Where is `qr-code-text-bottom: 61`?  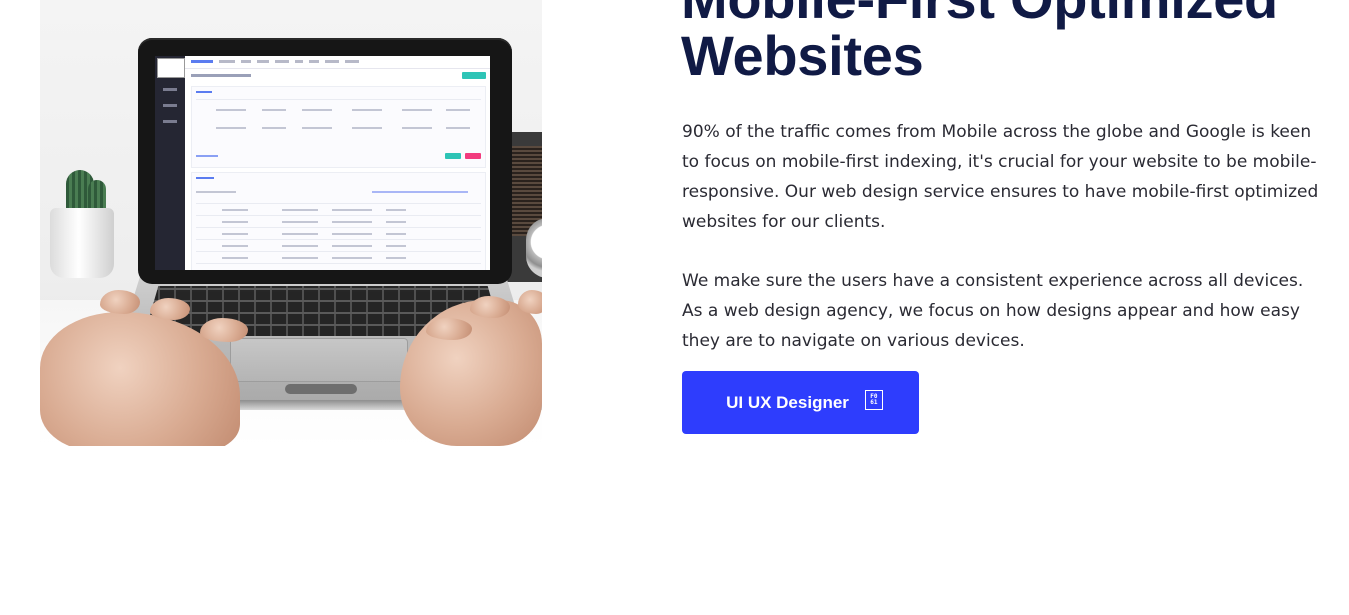 qr-code-text-bottom: 61 is located at coordinates (874, 402).